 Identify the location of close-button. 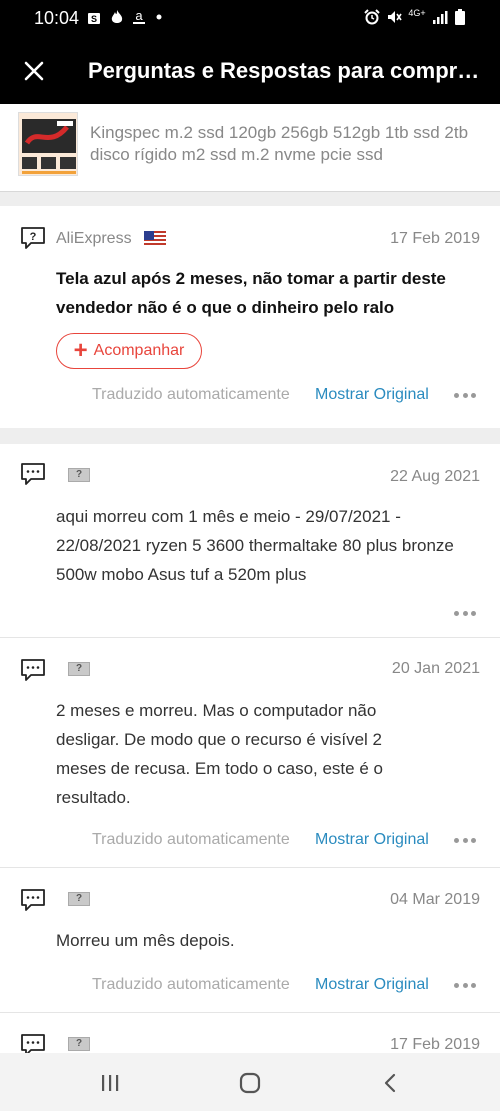
(34, 71).